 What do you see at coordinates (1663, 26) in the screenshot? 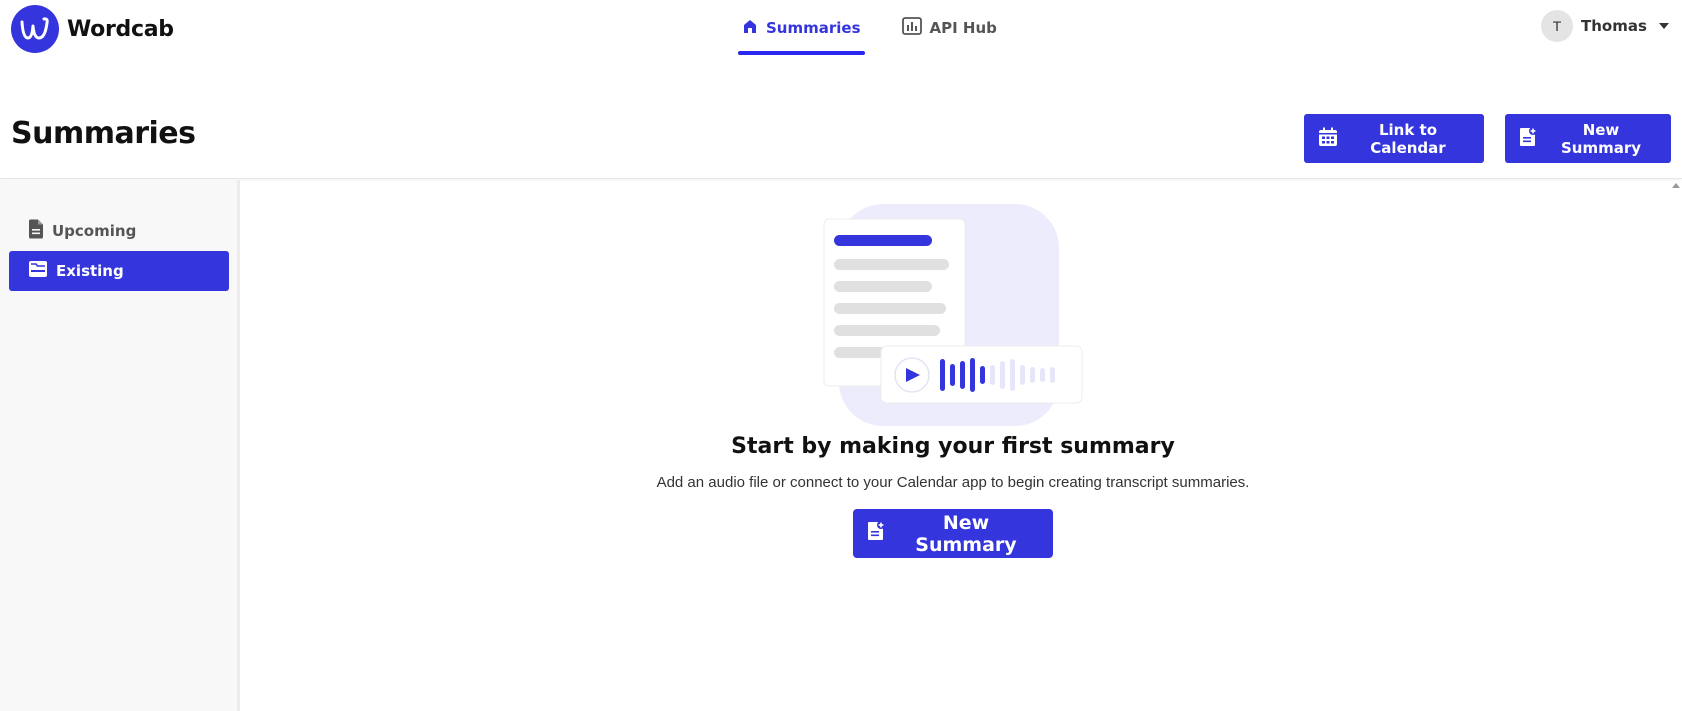
I see `chevron-down-icon` at bounding box center [1663, 26].